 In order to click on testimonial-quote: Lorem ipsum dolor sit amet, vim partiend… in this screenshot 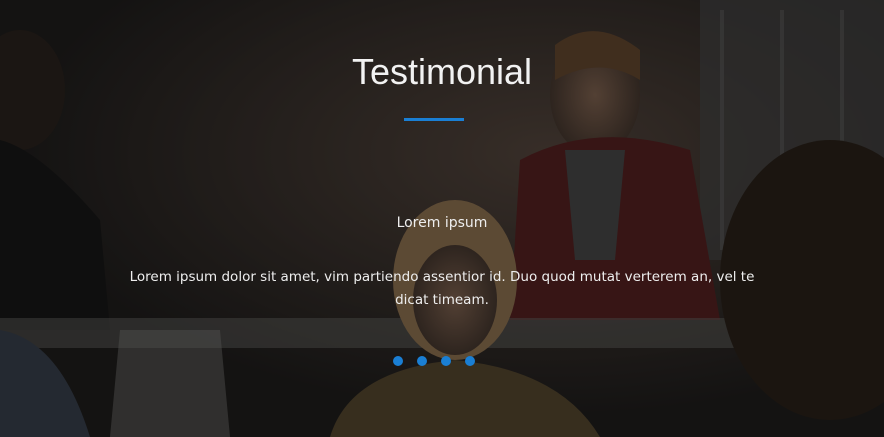, I will do `click(442, 288)`.